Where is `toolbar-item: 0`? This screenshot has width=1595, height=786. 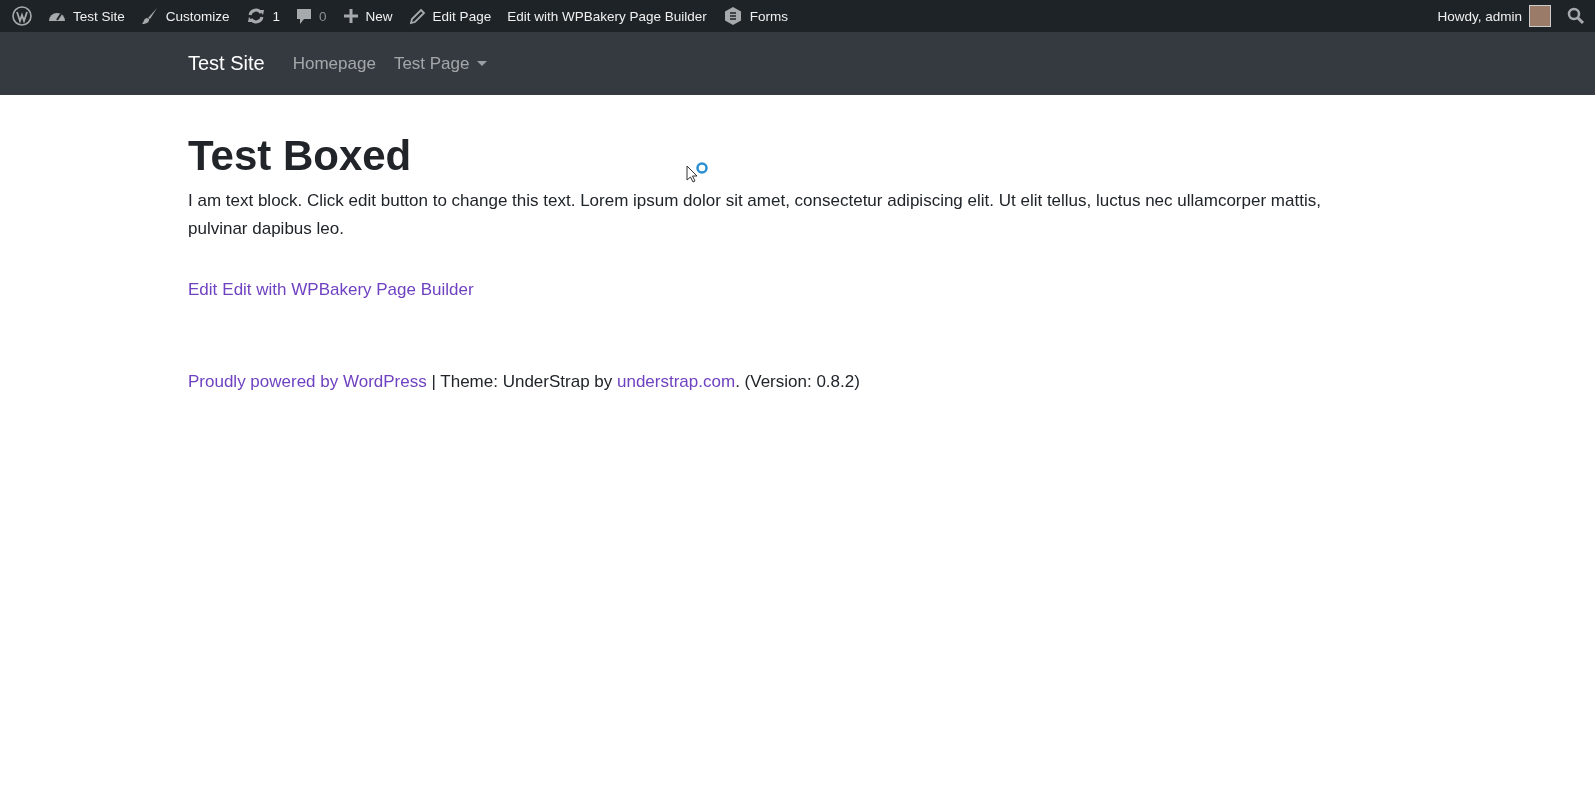 toolbar-item: 0 is located at coordinates (311, 16).